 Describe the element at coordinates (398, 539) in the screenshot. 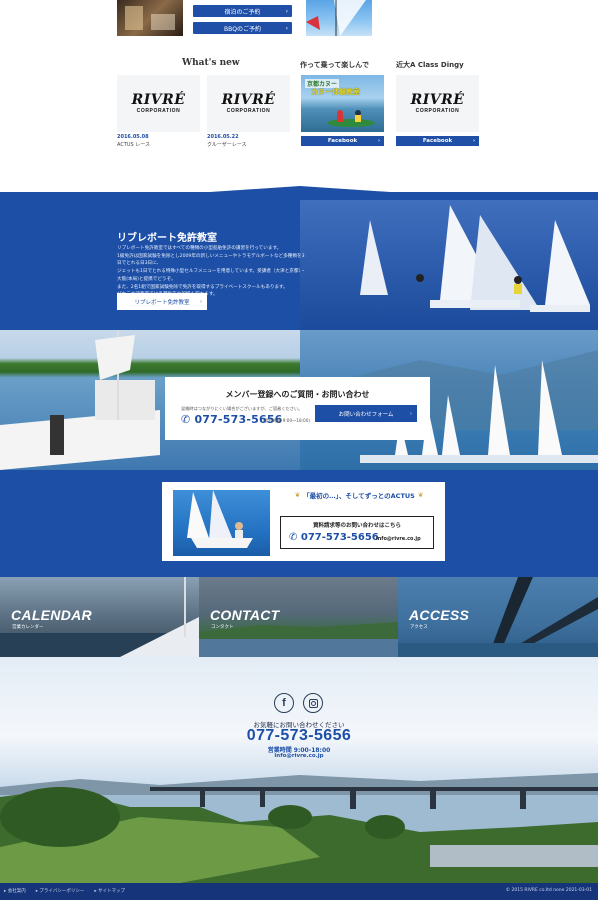

I see `actus-email: info@rivre.co.jp` at that location.